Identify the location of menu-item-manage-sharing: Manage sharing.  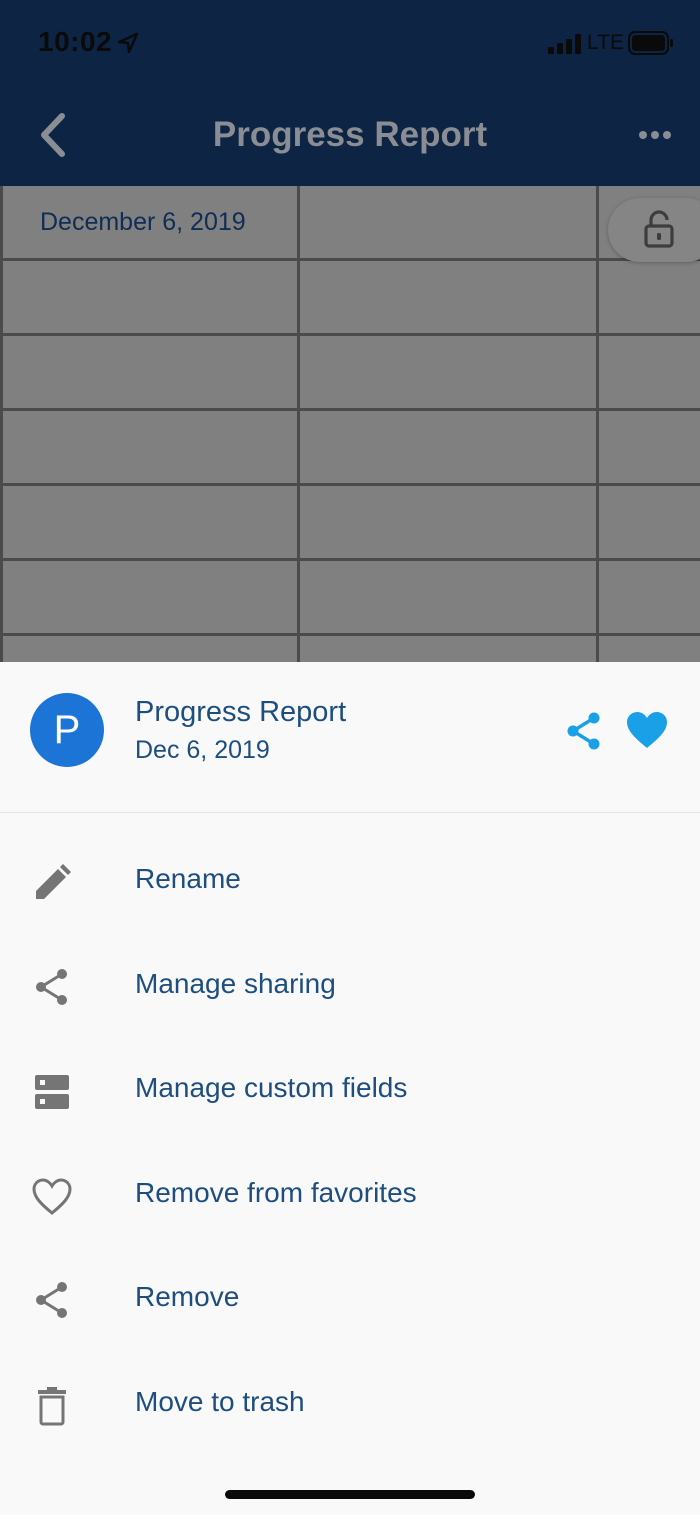
(350, 984).